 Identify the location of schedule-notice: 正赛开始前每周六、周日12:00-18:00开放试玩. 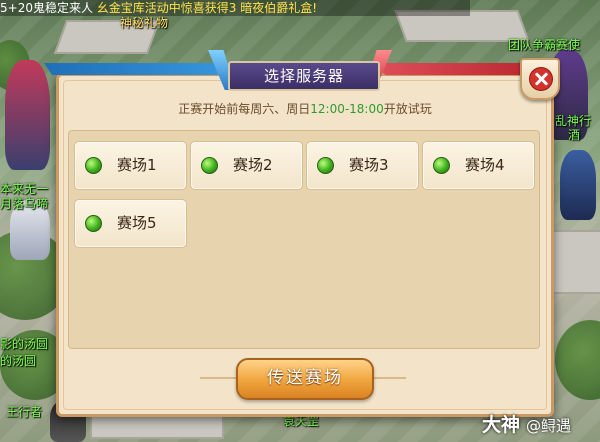
(305, 108).